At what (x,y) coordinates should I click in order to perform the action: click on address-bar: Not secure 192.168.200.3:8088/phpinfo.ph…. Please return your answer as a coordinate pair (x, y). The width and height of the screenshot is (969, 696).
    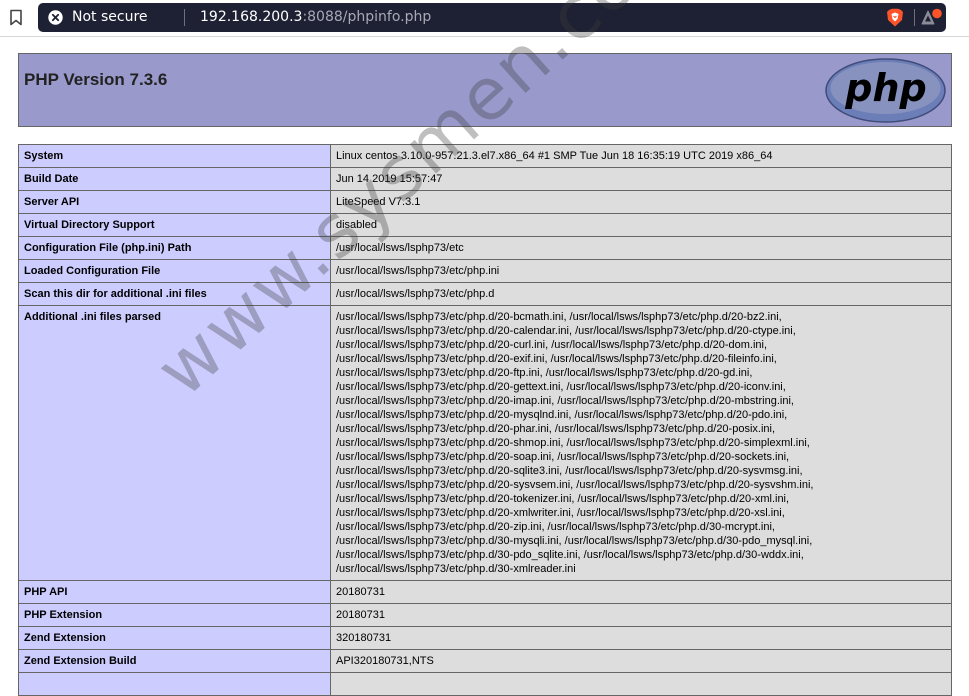
    Looking at the image, I should click on (492, 17).